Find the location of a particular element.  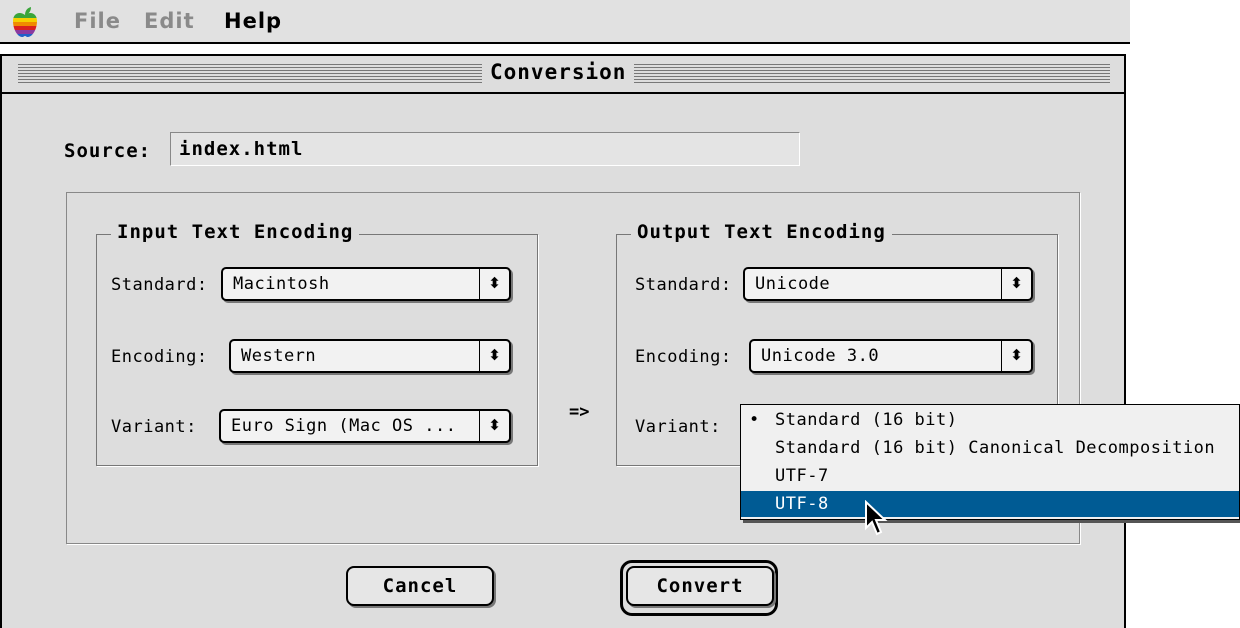

input-encoding-label: Encoding: is located at coordinates (159, 357).